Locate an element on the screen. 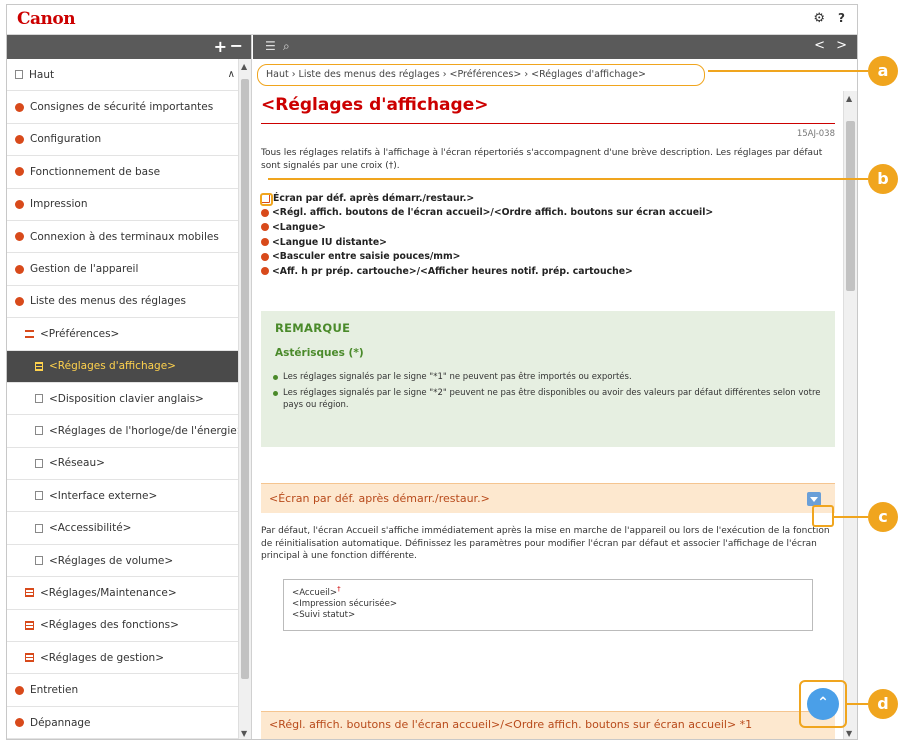  back-to-top-button: ⌃ is located at coordinates (823, 704).